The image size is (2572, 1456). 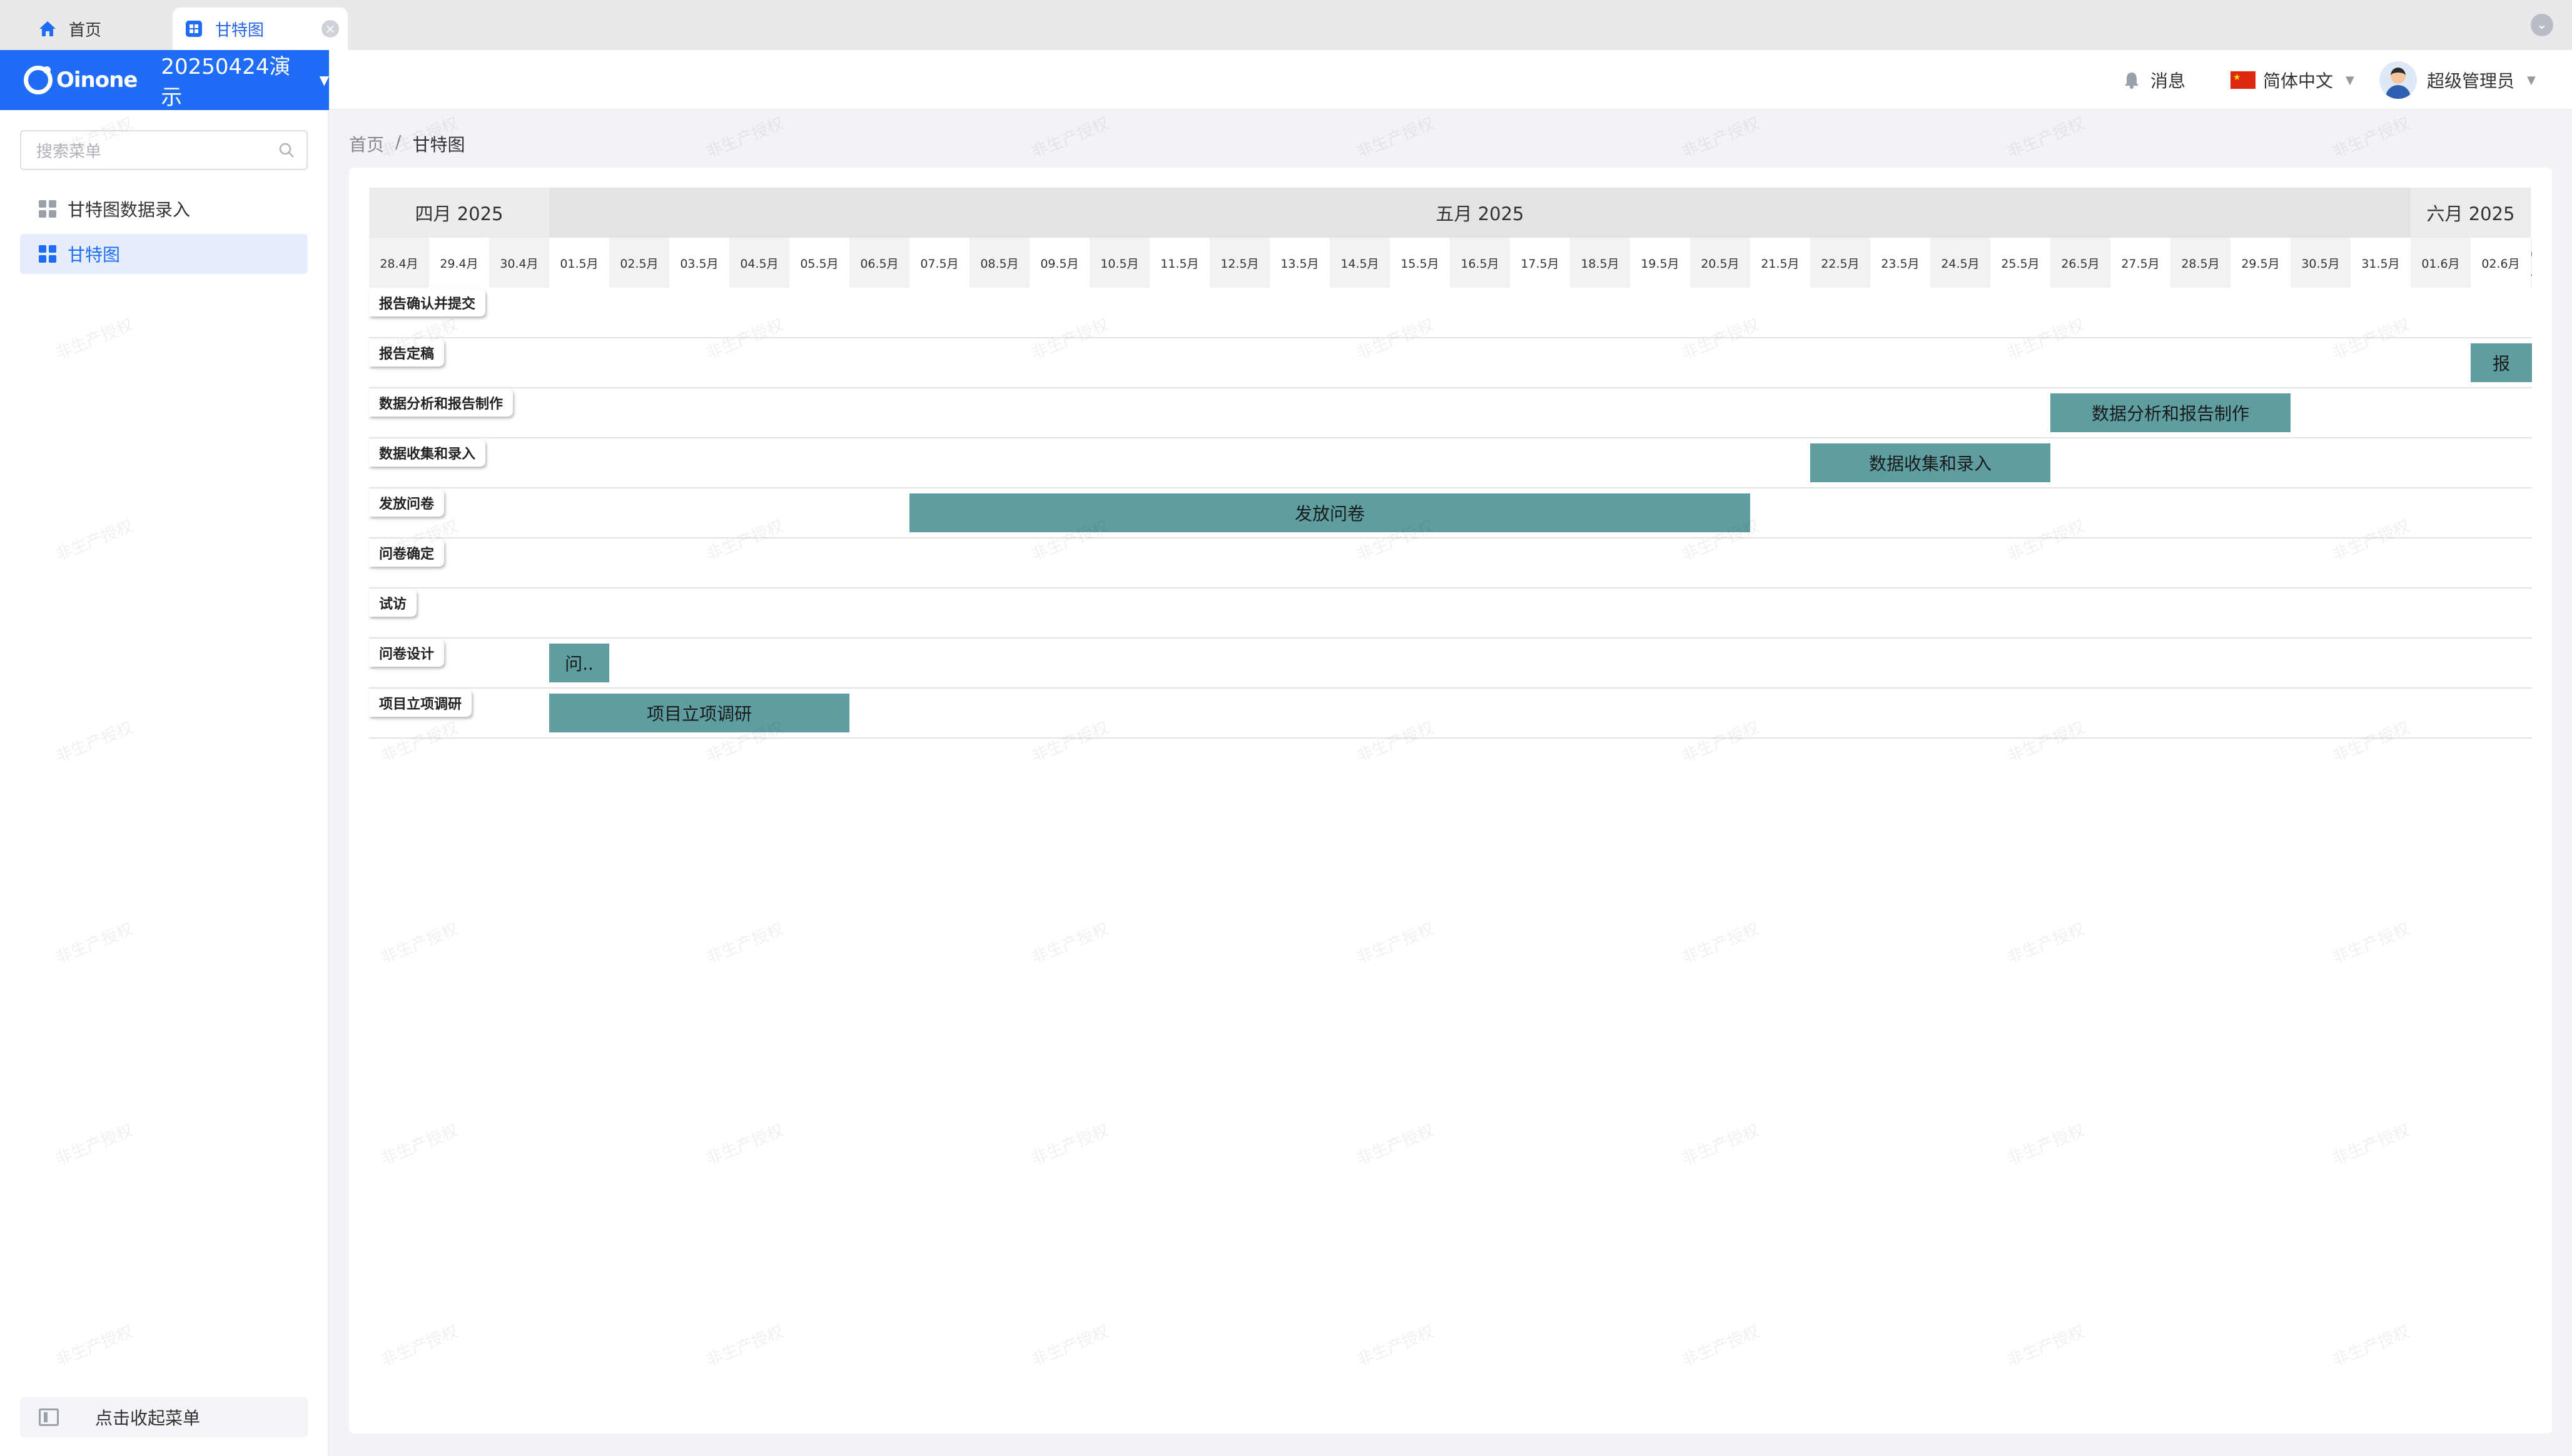 I want to click on sidebar-item-label: 甘特图数据录入, so click(x=129, y=210).